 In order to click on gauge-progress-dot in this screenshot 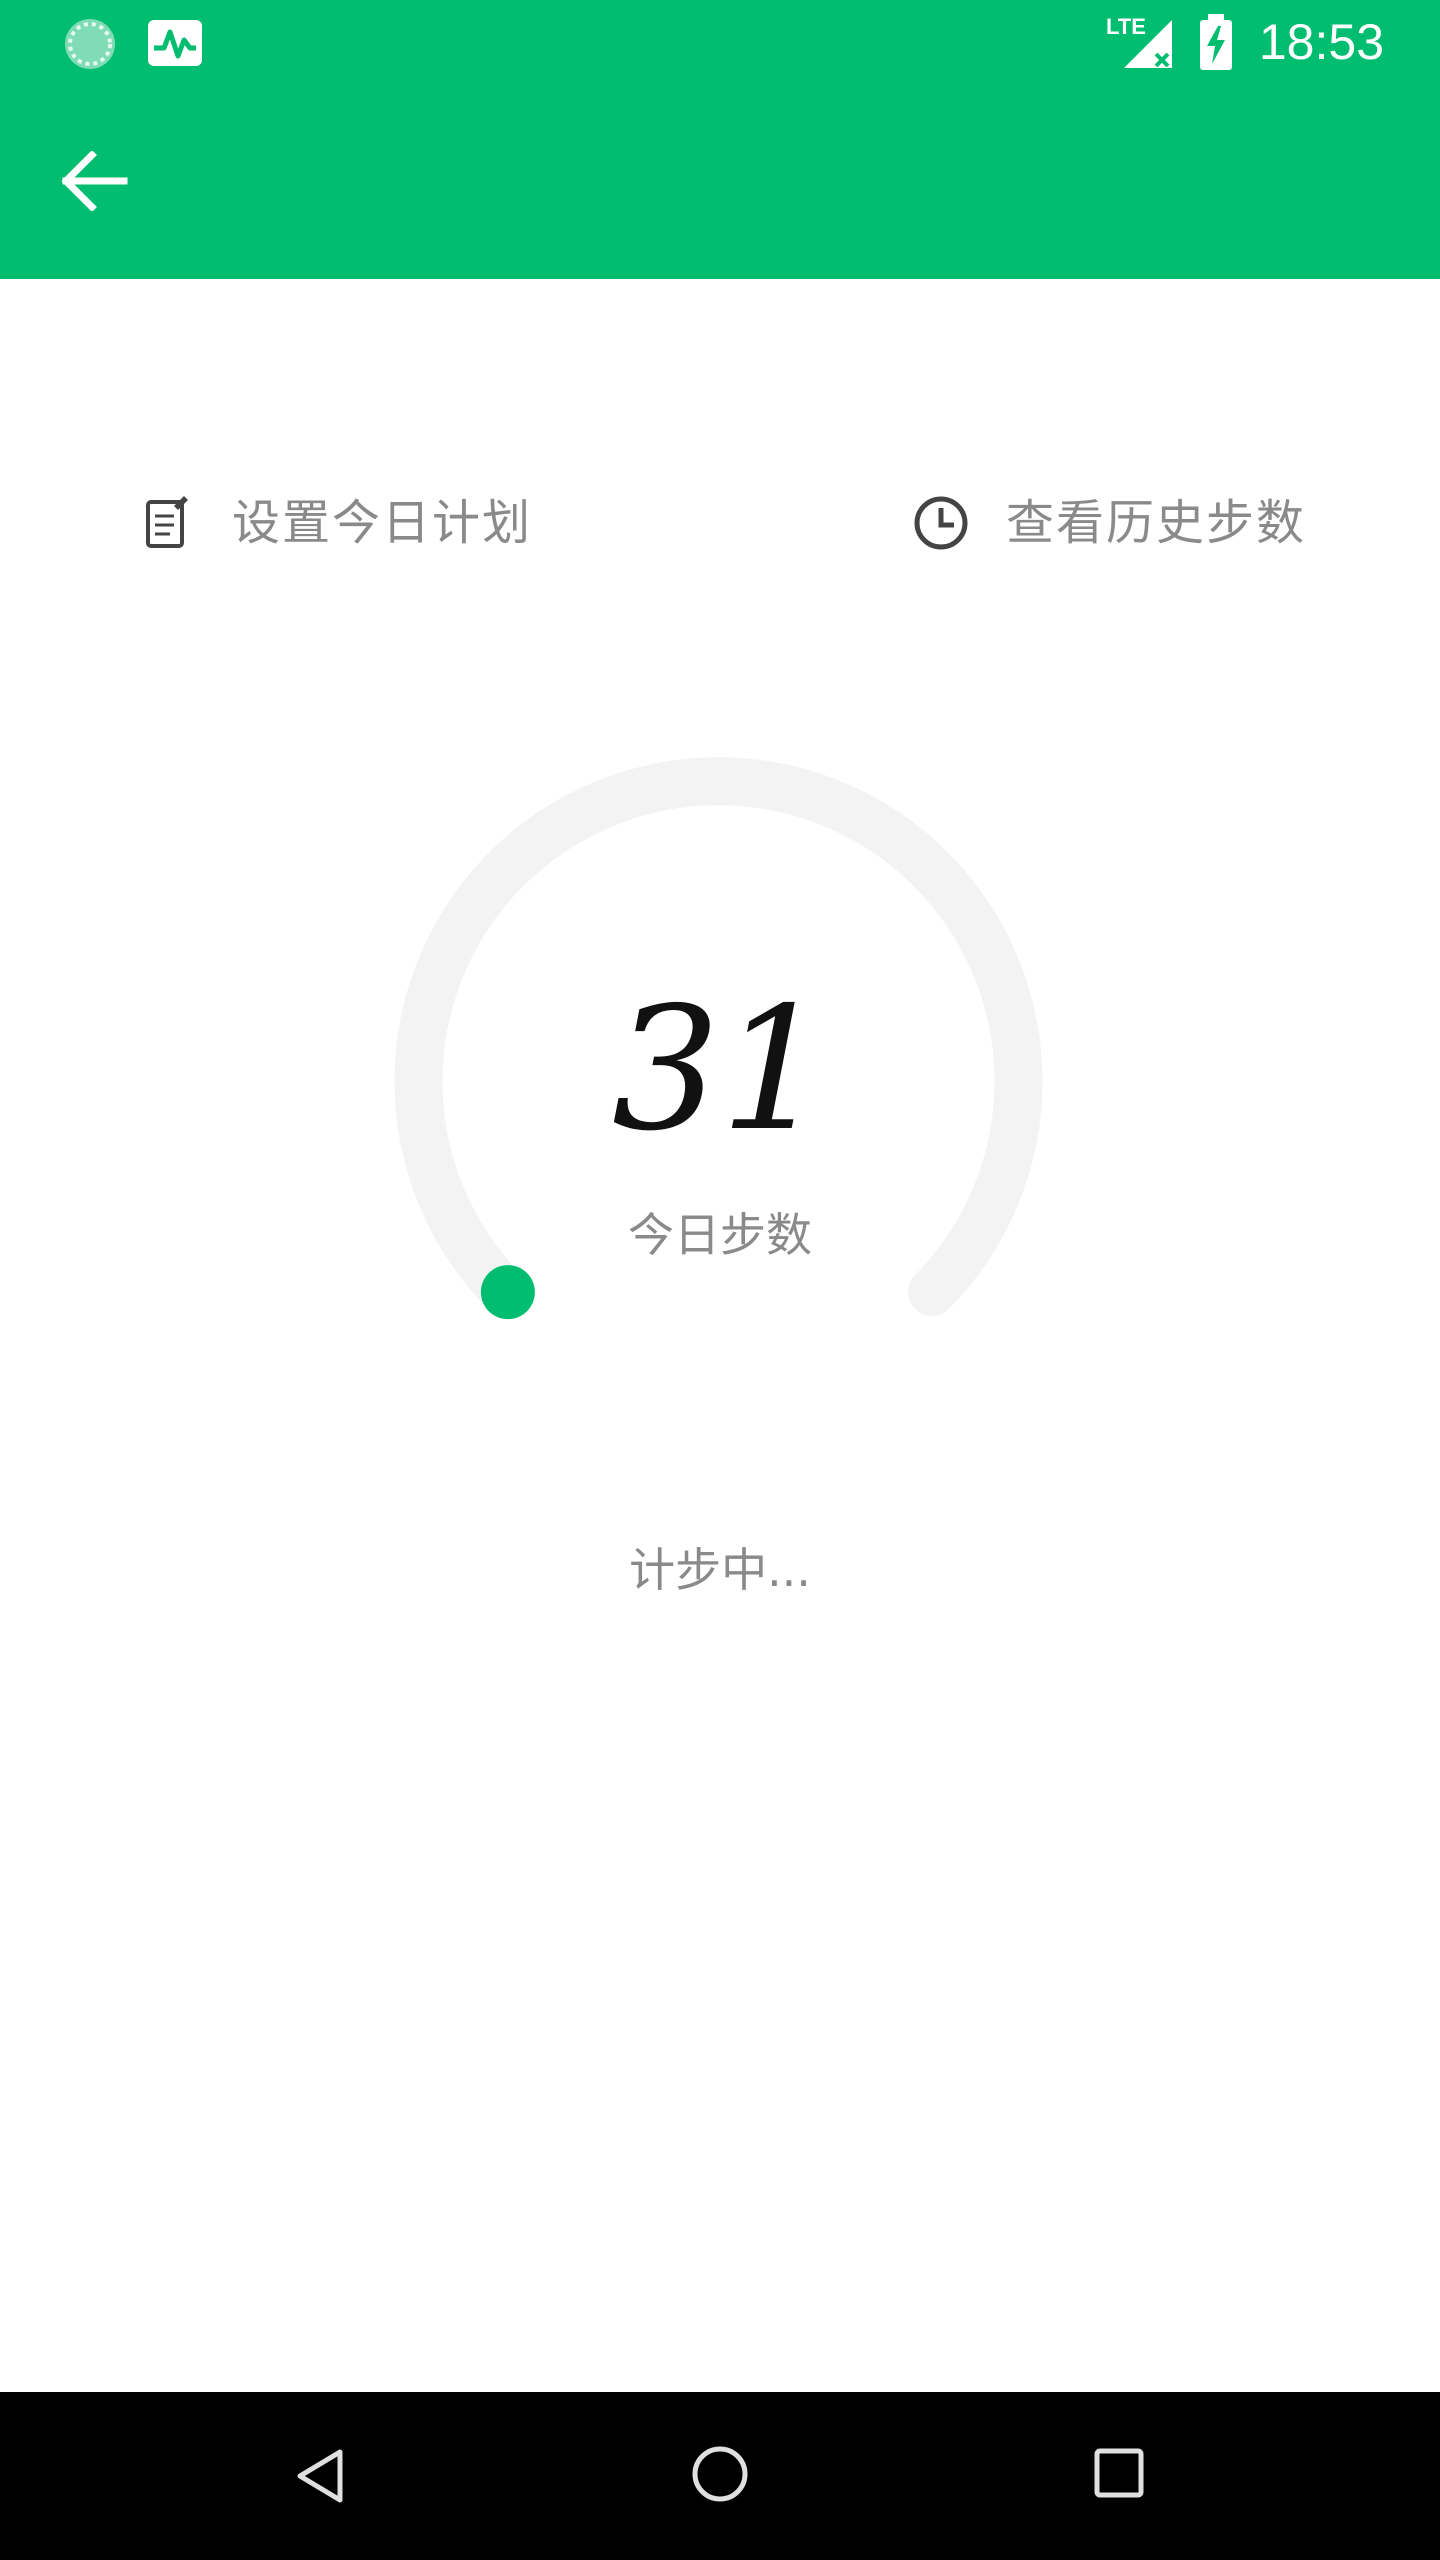, I will do `click(507, 1292)`.